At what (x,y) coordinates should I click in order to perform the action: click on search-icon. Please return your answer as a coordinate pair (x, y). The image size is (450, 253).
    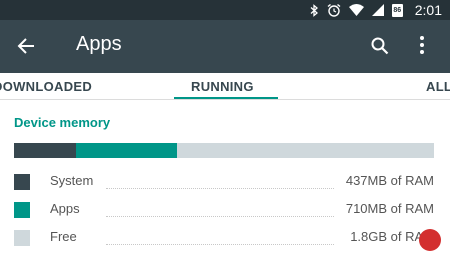
    Looking at the image, I should click on (380, 48).